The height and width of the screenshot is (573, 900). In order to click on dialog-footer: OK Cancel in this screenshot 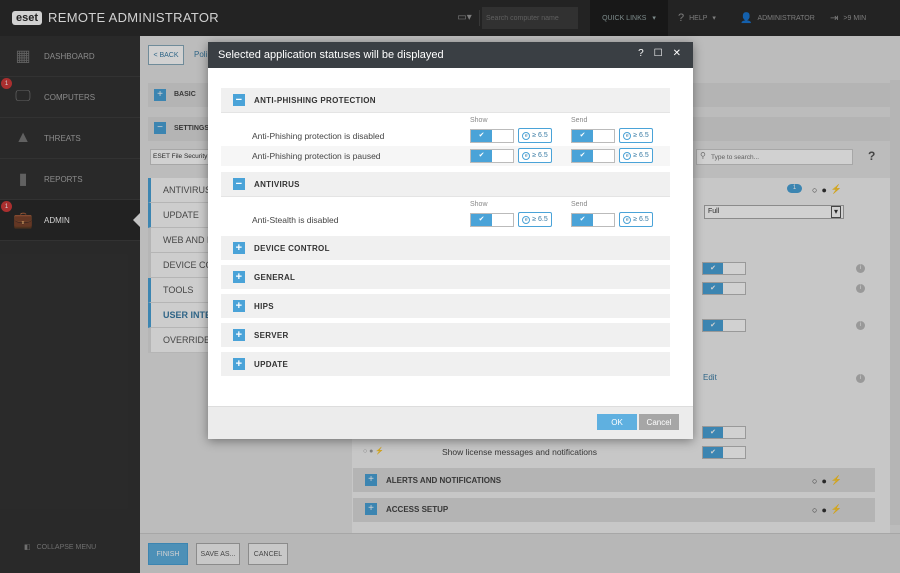, I will do `click(450, 422)`.